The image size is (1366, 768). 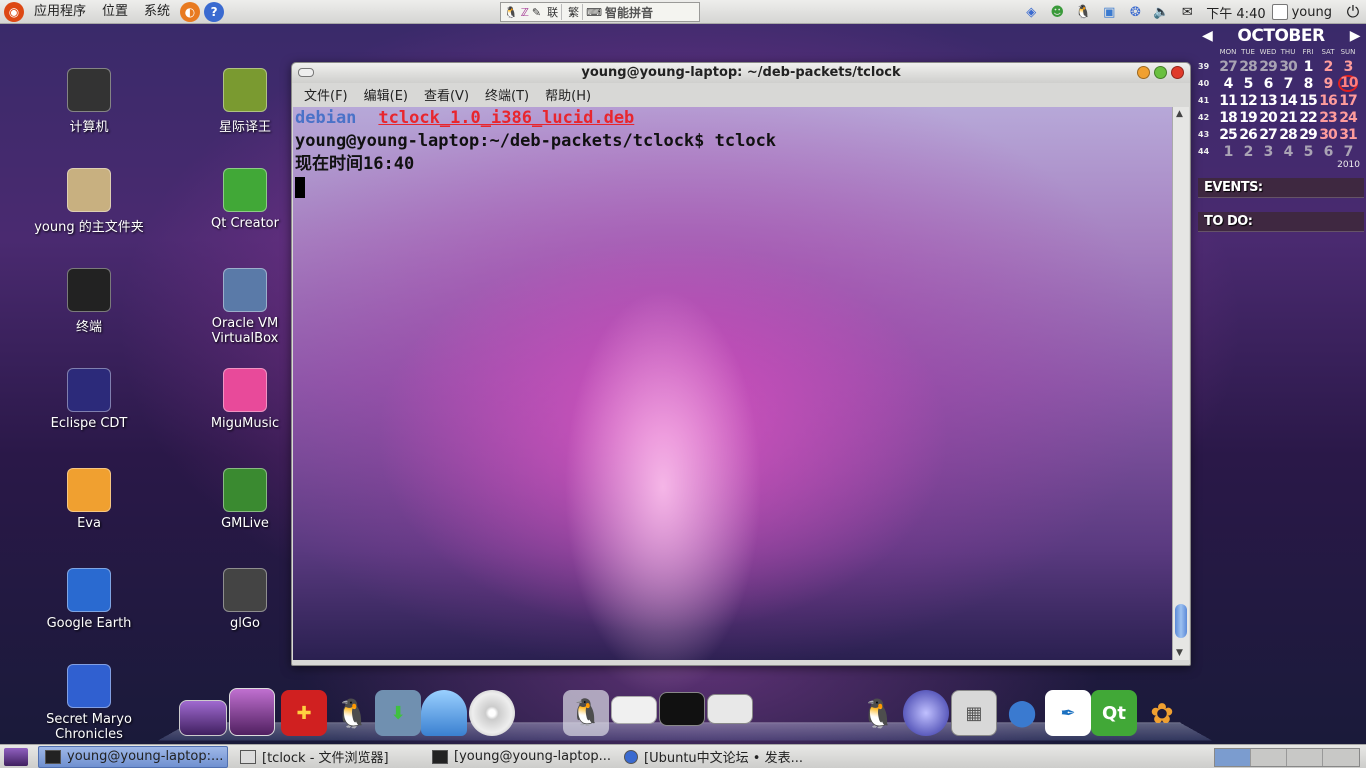 I want to click on desktop-icon-eclipse: Eclispe CDT, so click(x=89, y=399).